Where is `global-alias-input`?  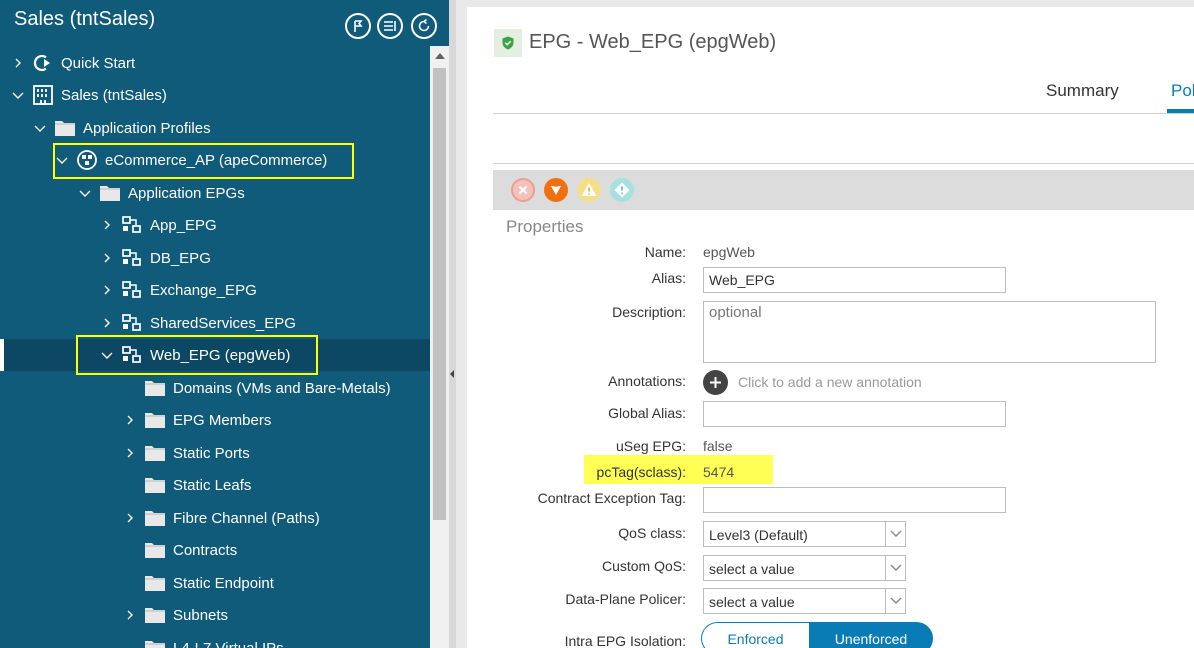 global-alias-input is located at coordinates (854, 414).